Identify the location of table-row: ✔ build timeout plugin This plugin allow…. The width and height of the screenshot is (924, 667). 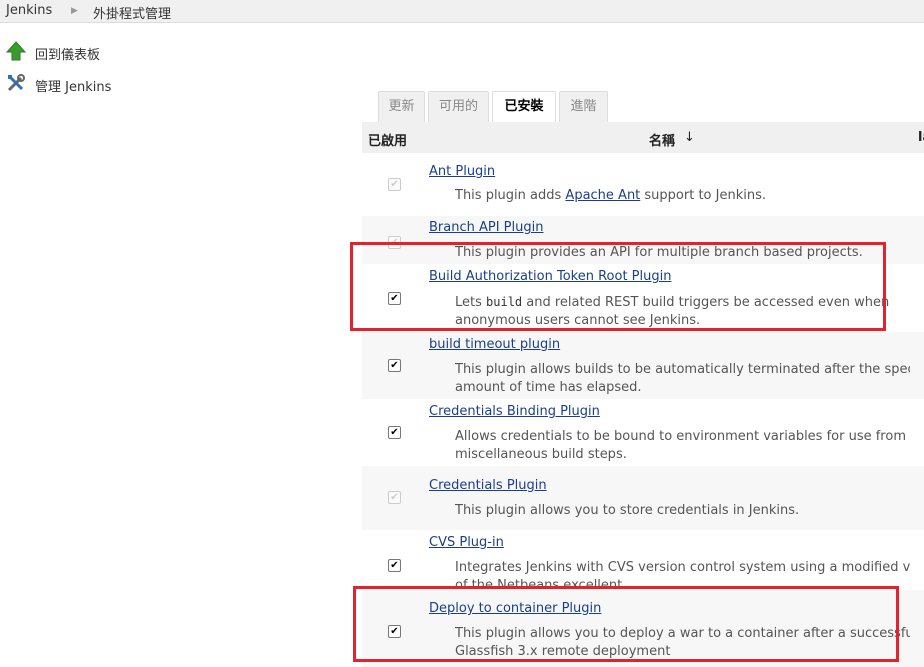
(643, 365).